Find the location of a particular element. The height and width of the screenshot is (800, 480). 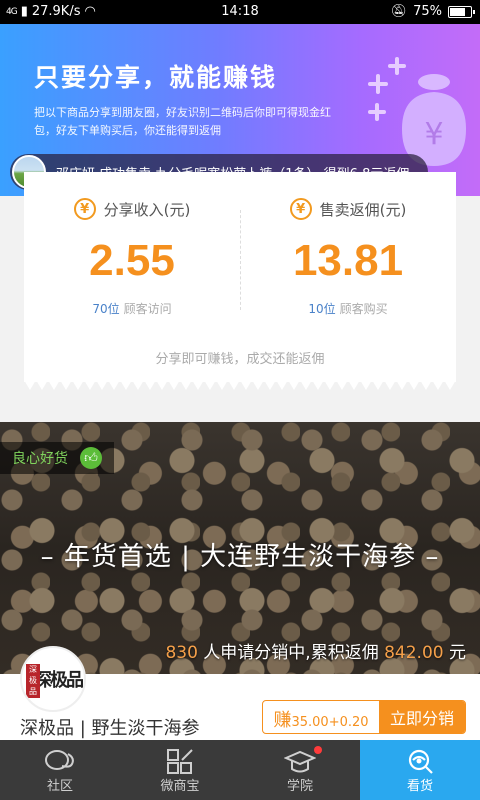

distribute-now-button: 立即分销 is located at coordinates (422, 717).